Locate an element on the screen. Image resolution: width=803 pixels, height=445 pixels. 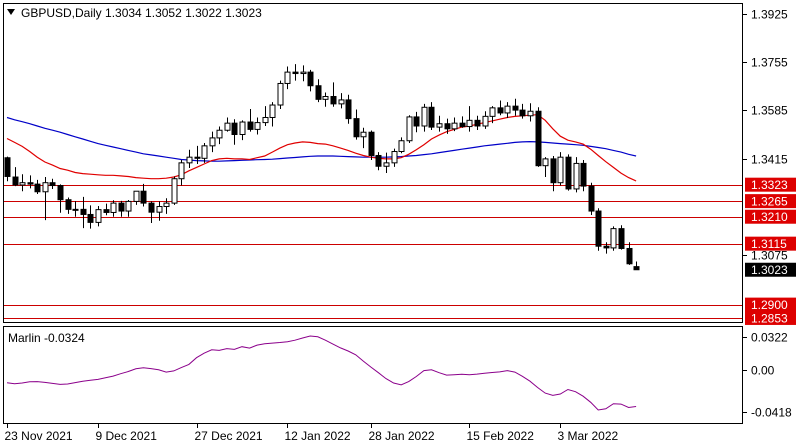
oscillator-tick-label: -0.0418 is located at coordinates (771, 413).